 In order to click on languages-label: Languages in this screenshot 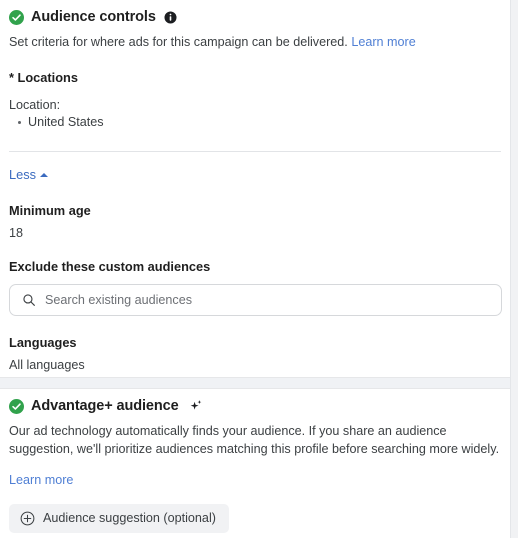, I will do `click(43, 342)`.